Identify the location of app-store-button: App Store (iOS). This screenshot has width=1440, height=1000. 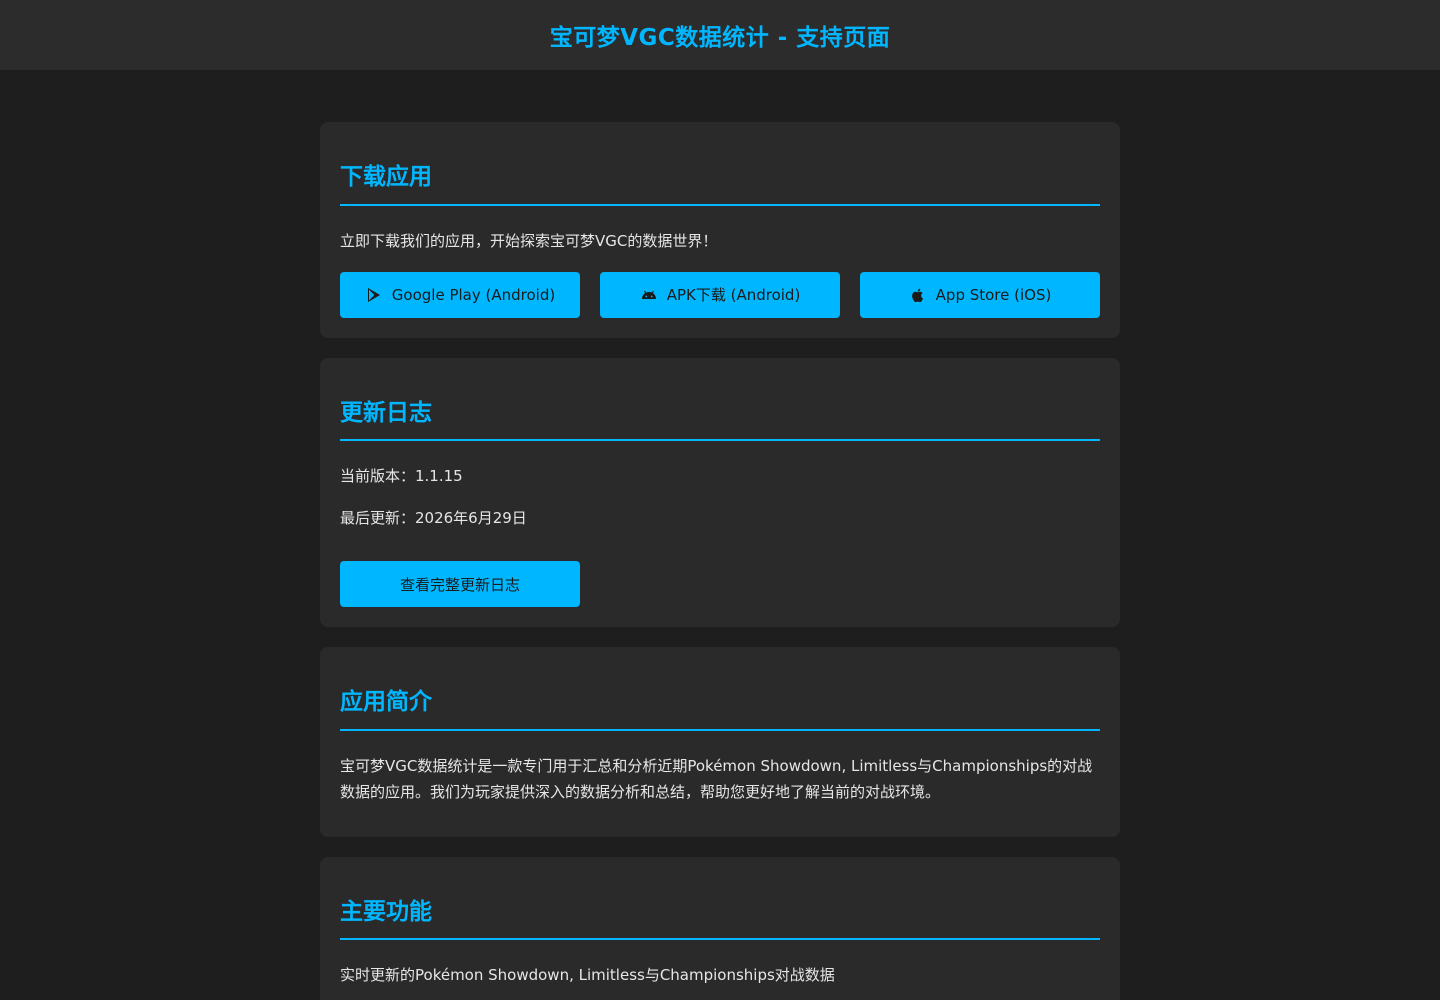
(980, 294).